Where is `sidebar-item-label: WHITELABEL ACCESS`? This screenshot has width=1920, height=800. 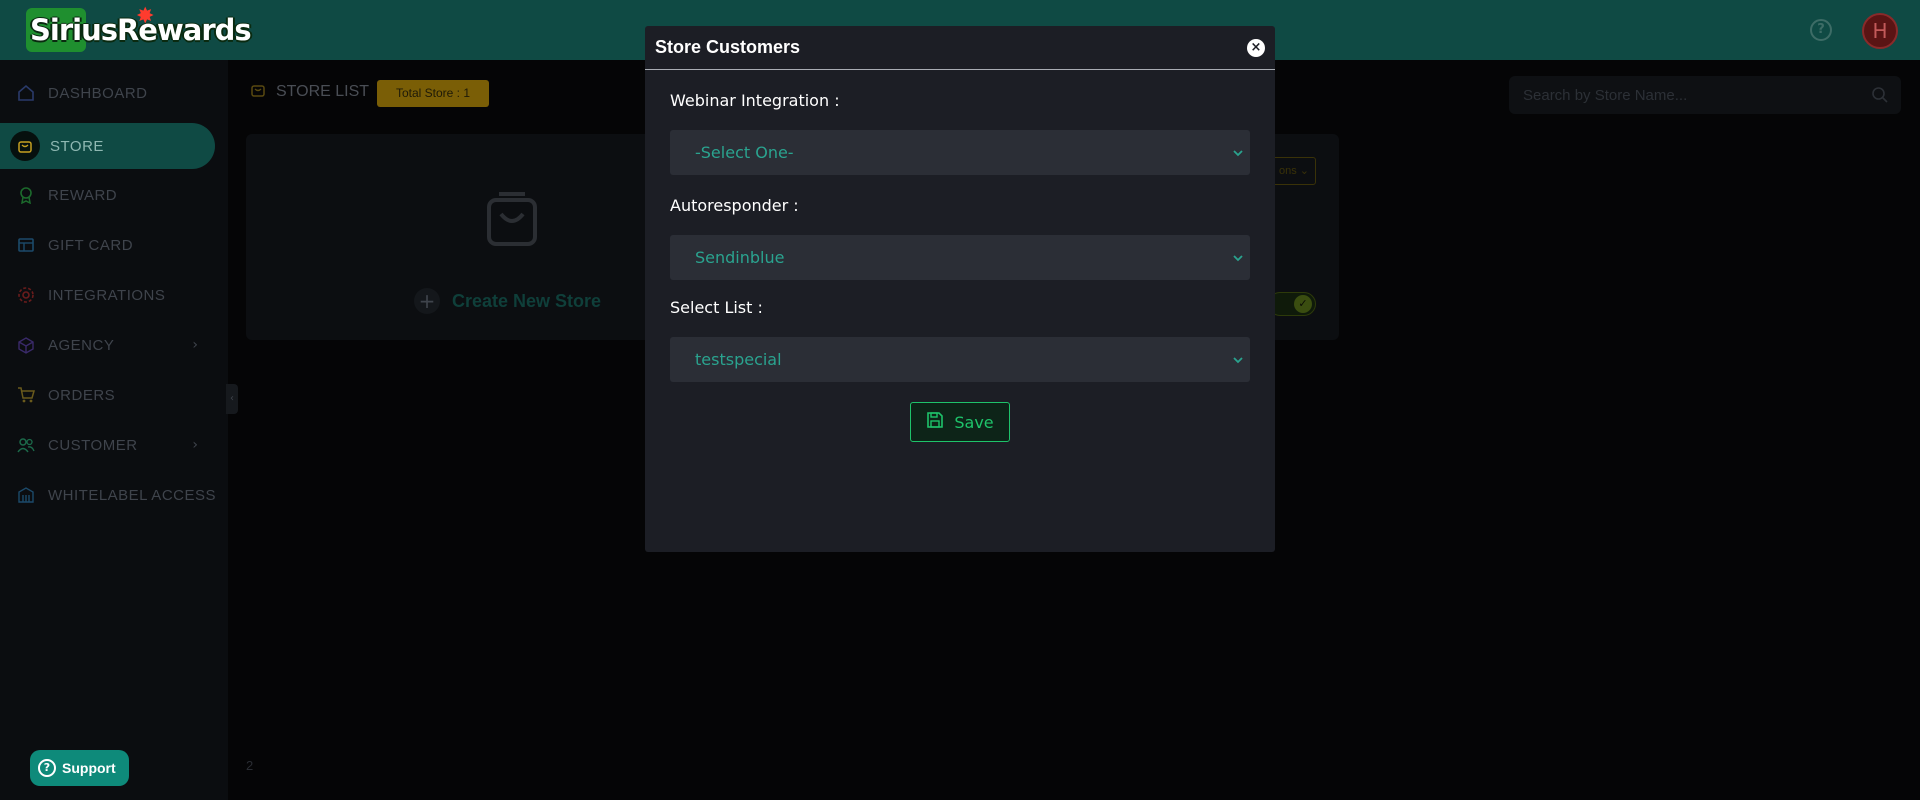 sidebar-item-label: WHITELABEL ACCESS is located at coordinates (132, 495).